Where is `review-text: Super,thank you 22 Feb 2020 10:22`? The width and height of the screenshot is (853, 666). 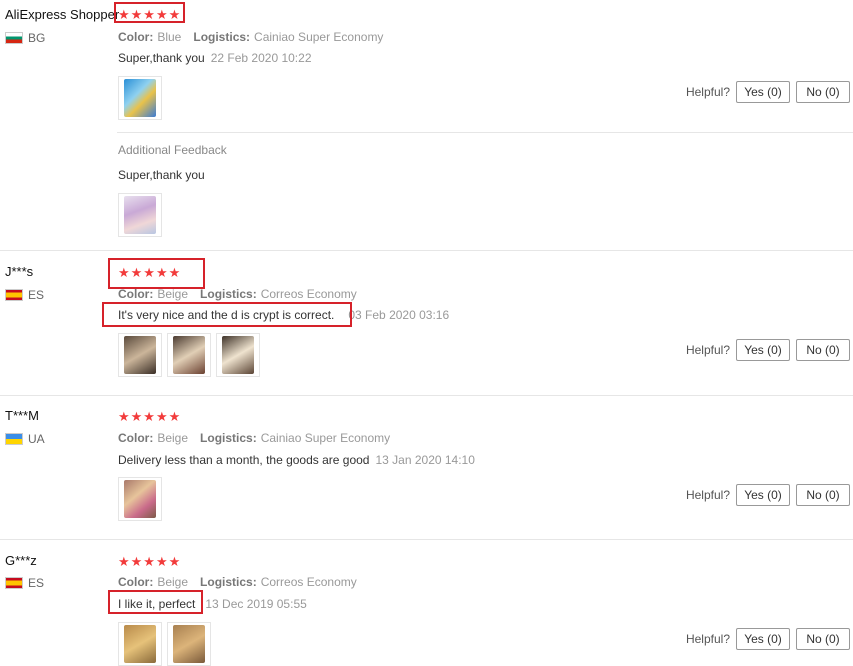 review-text: Super,thank you 22 Feb 2020 10:22 is located at coordinates (215, 58).